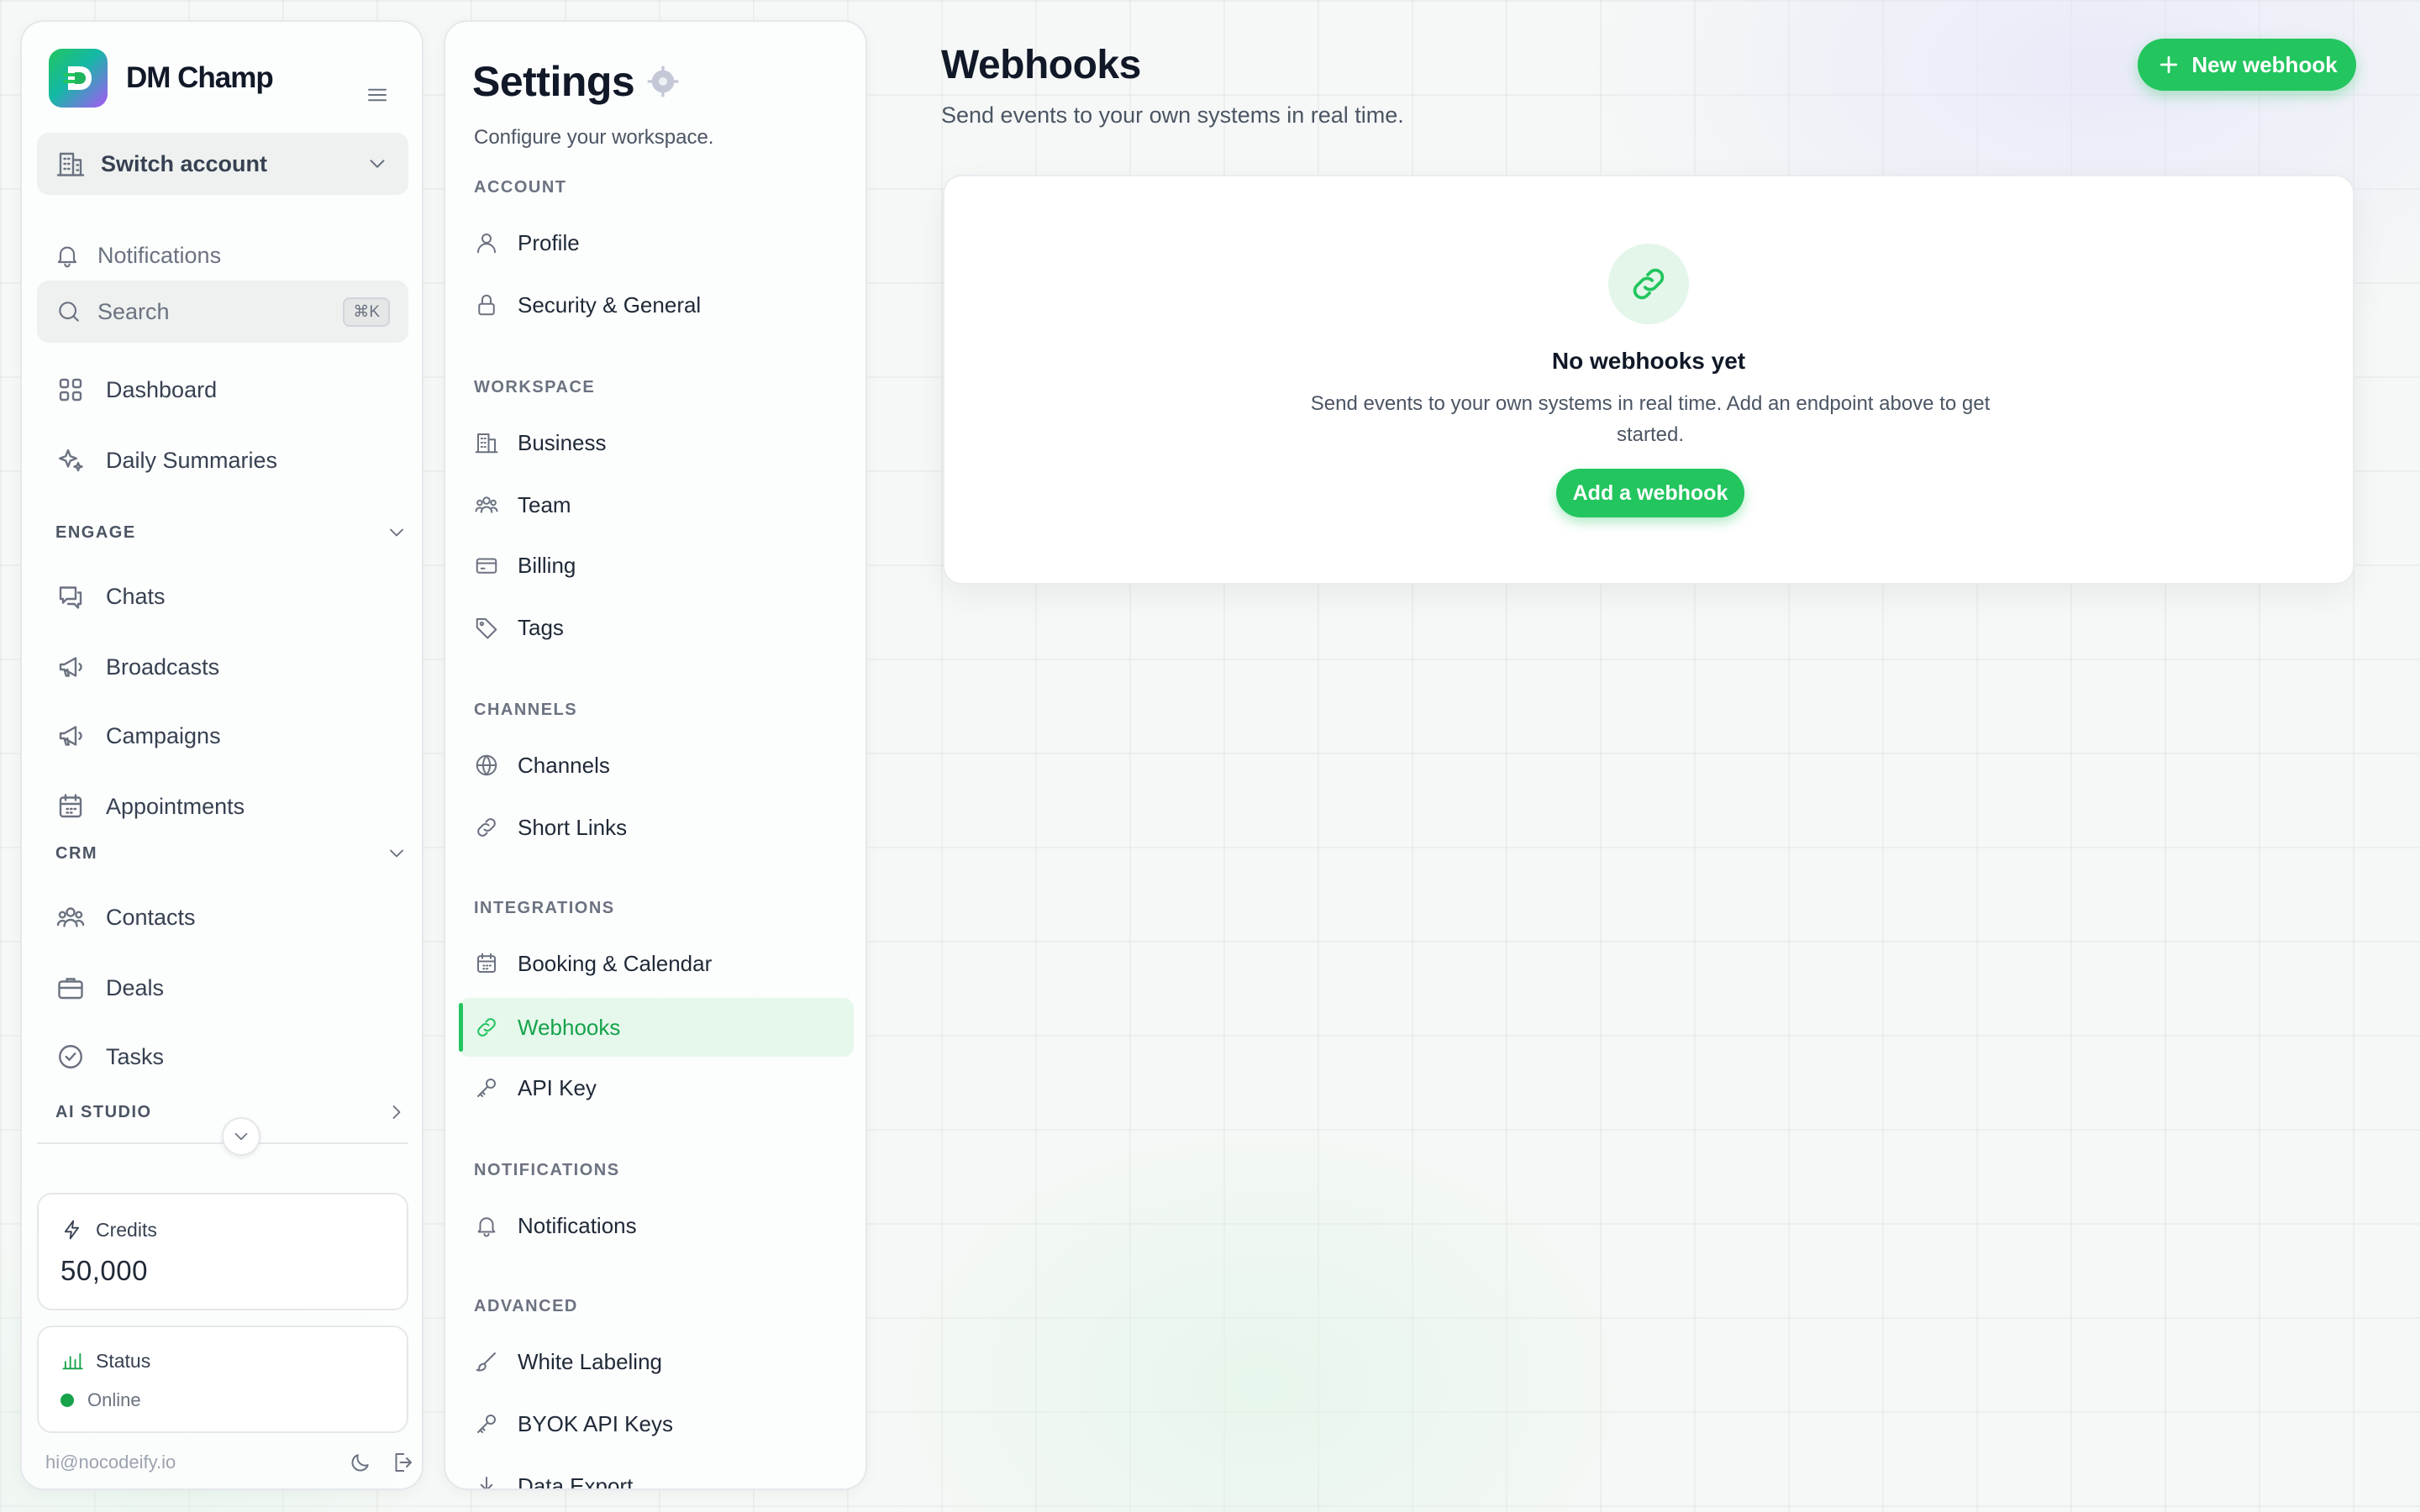  I want to click on page-title: Webhooks, so click(1041, 65).